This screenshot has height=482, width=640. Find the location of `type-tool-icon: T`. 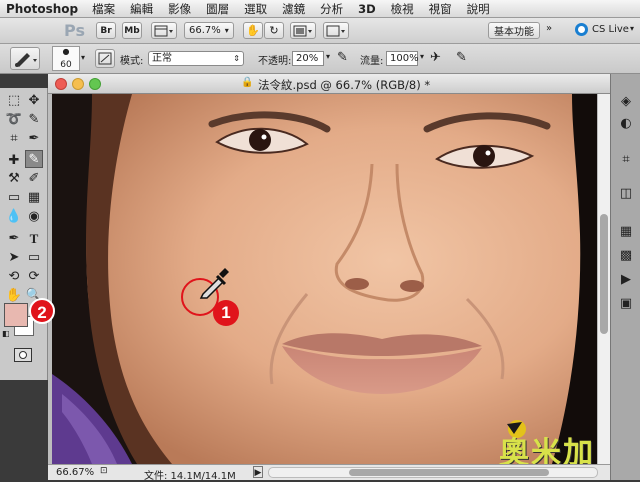

type-tool-icon: T is located at coordinates (34, 239).